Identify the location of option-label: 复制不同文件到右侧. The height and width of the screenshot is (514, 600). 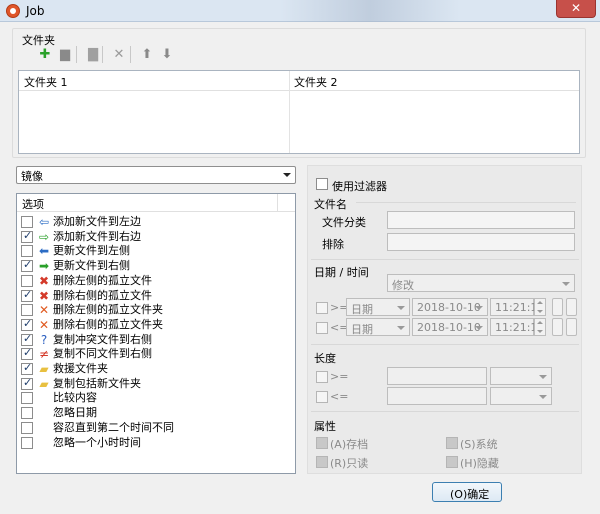
(102, 354).